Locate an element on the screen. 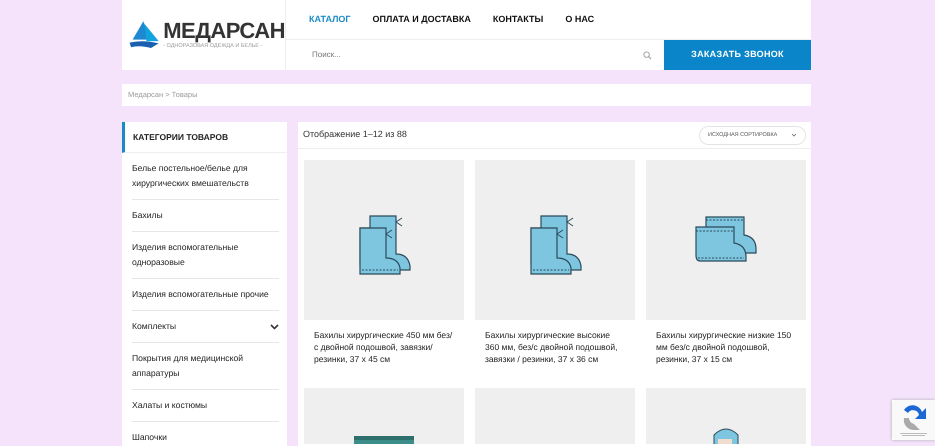 The height and width of the screenshot is (446, 935). category-link: Халаты и костюмы is located at coordinates (170, 405).